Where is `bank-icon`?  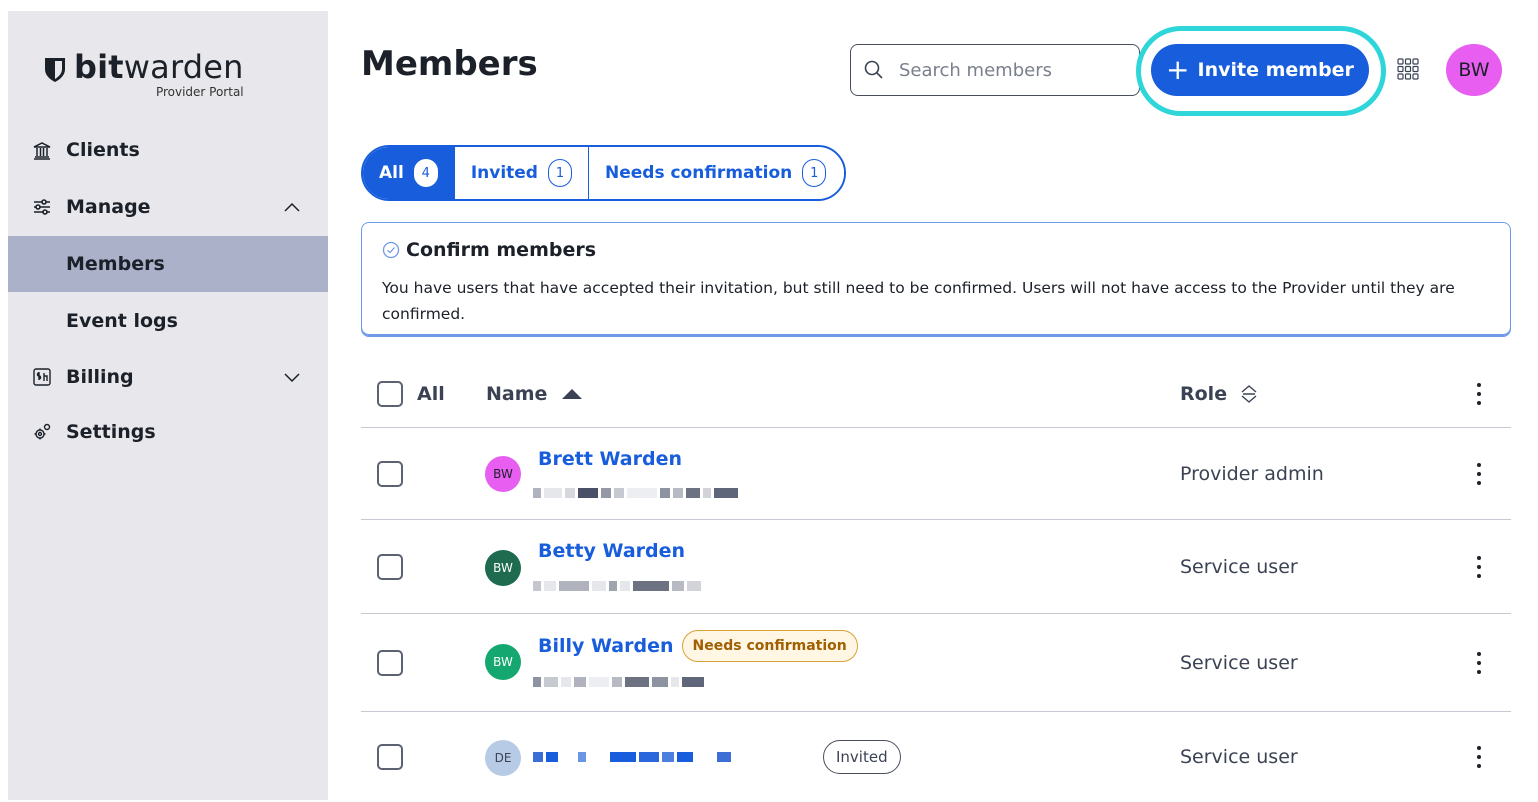
bank-icon is located at coordinates (42, 151).